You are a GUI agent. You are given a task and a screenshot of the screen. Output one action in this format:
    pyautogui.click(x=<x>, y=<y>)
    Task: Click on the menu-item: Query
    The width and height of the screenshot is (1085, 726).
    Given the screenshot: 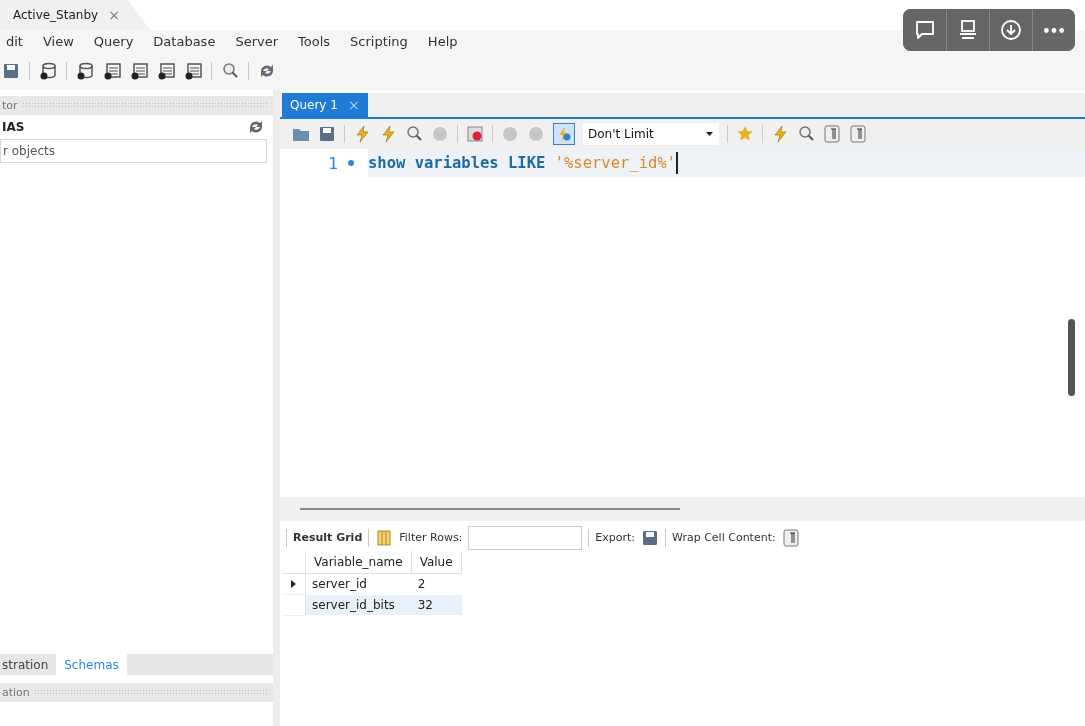 What is the action you would take?
    pyautogui.click(x=113, y=41)
    